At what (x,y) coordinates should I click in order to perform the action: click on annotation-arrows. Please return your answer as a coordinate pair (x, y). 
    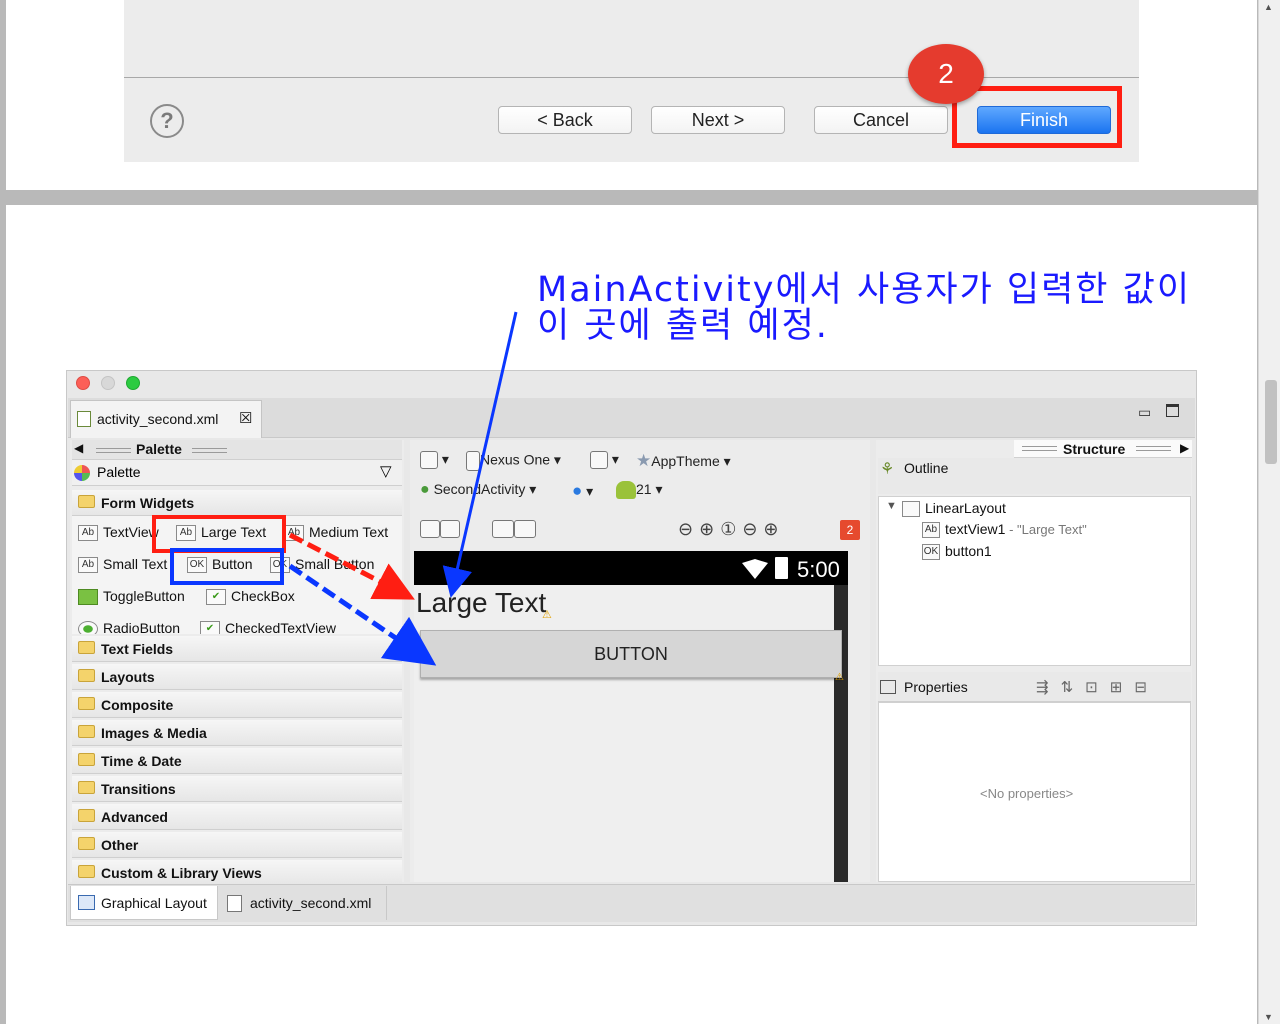
    Looking at the image, I should click on (403, 488).